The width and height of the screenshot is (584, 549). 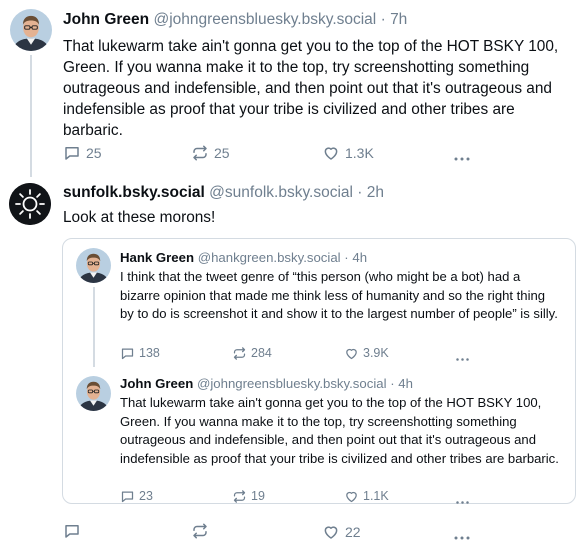 I want to click on repost-button: 25, so click(x=210, y=153).